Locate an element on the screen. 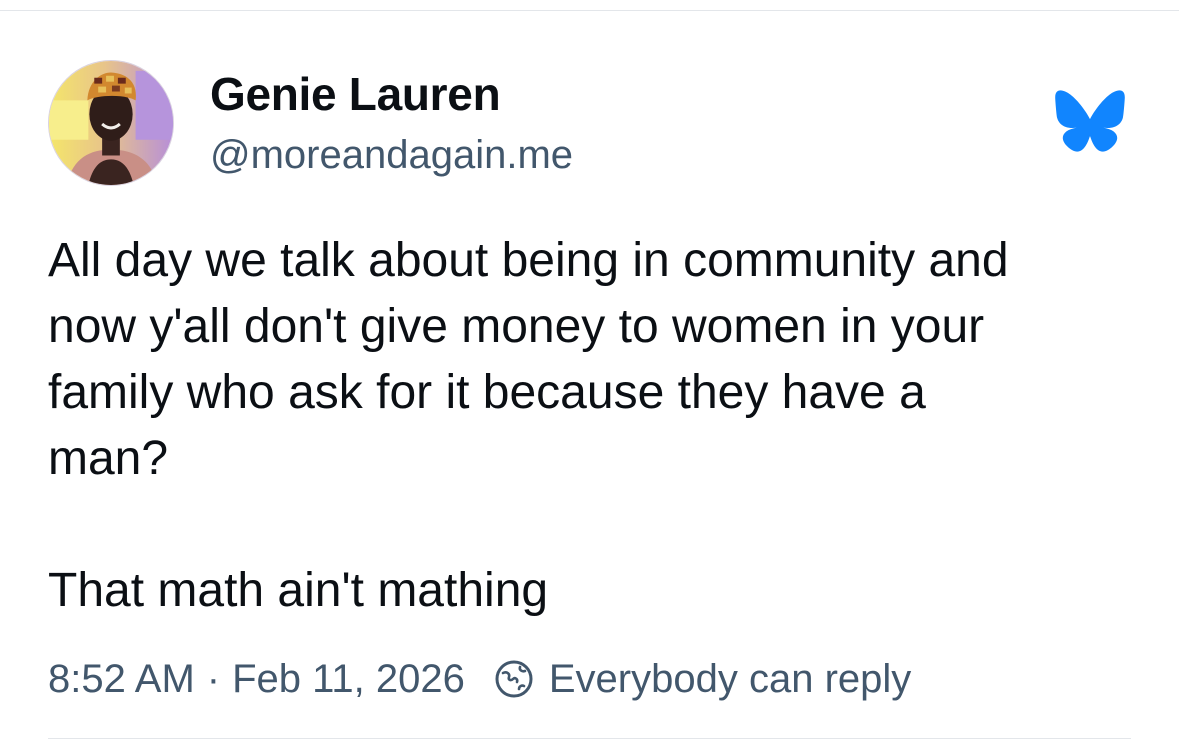 This screenshot has width=1179, height=741. post-time: 8:52 AM is located at coordinates (121, 679).